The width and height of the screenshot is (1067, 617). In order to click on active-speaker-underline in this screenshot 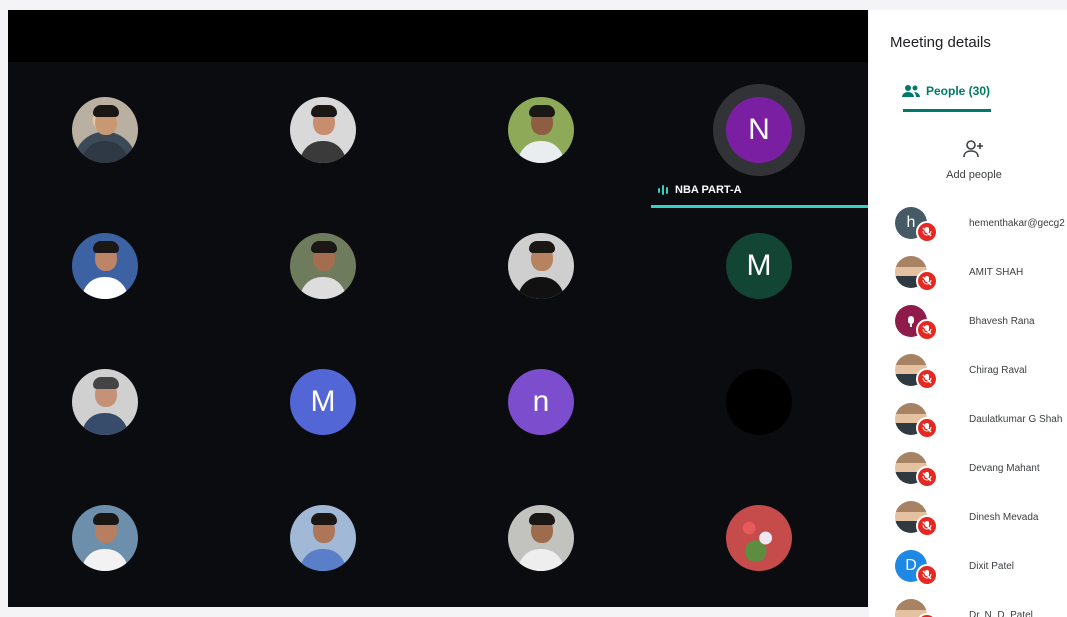, I will do `click(759, 206)`.